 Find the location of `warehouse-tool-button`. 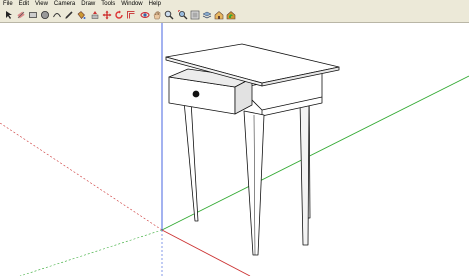

warehouse-tool-button is located at coordinates (219, 15).